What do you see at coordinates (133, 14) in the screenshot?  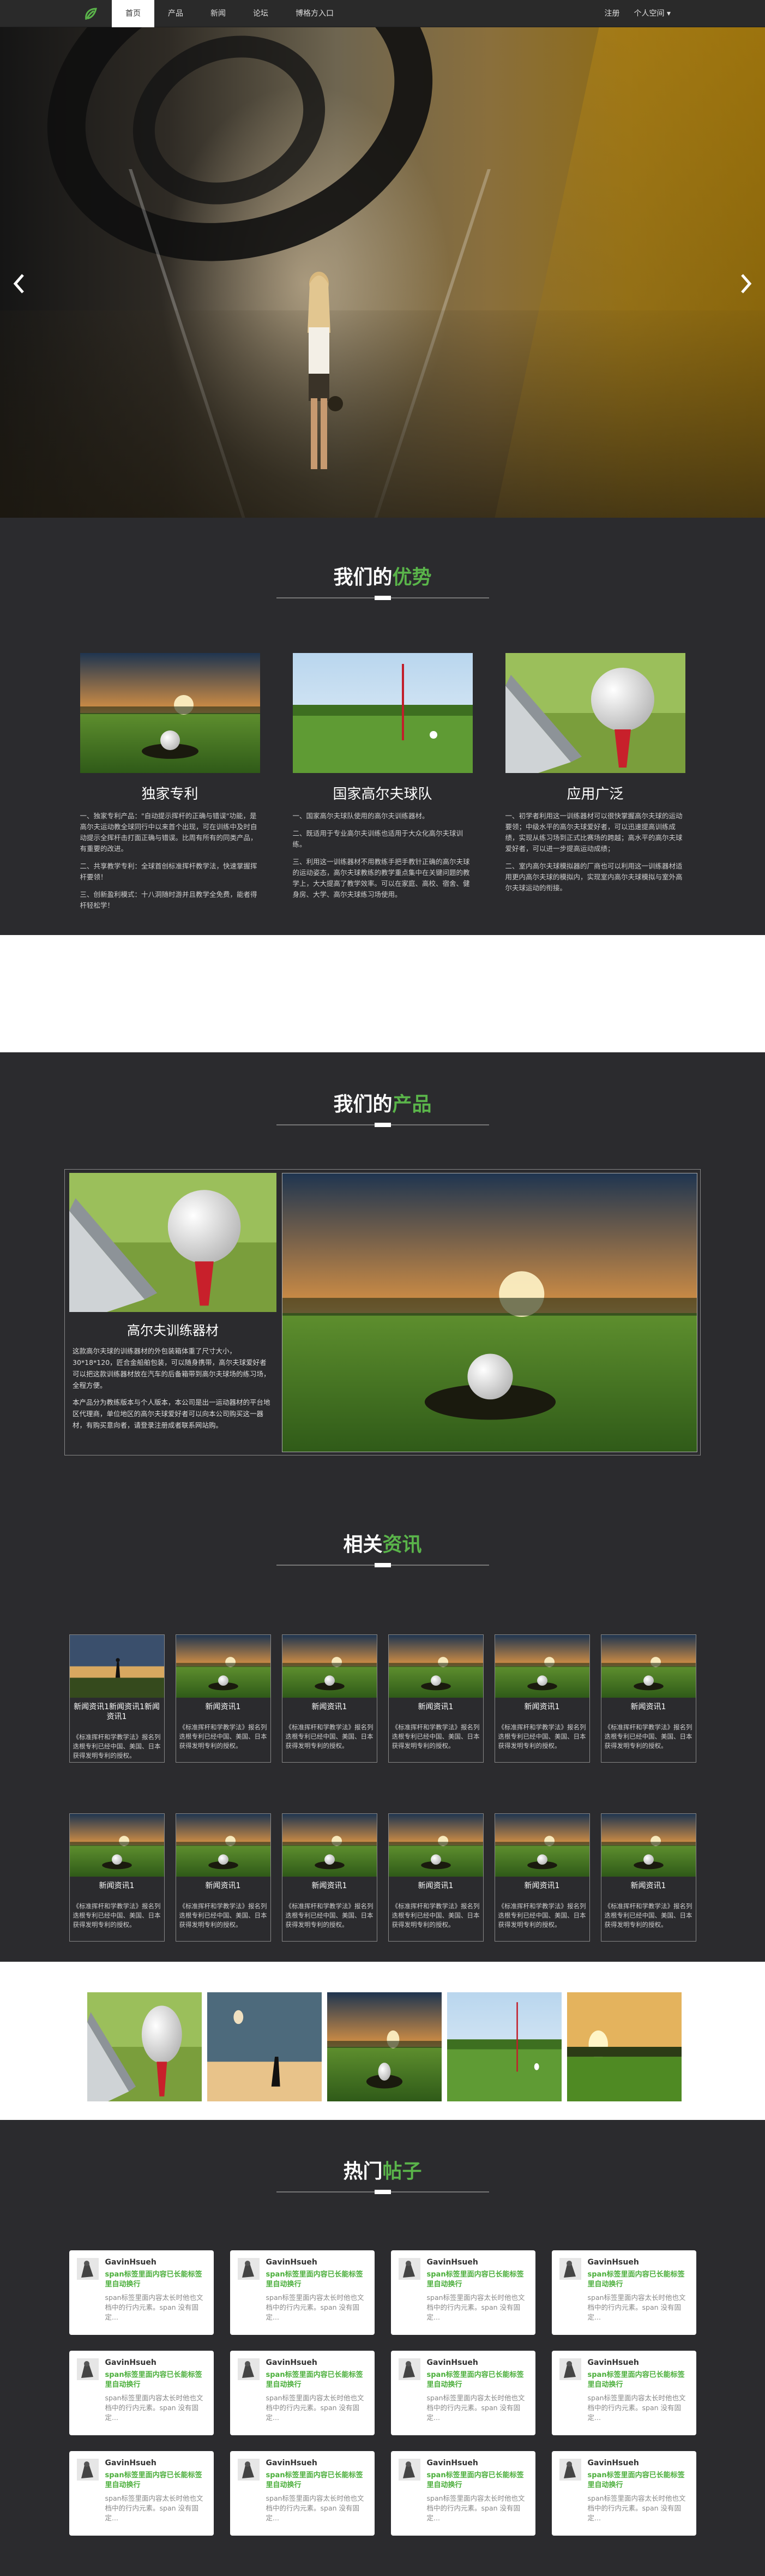 I see `nav-item: 首页` at bounding box center [133, 14].